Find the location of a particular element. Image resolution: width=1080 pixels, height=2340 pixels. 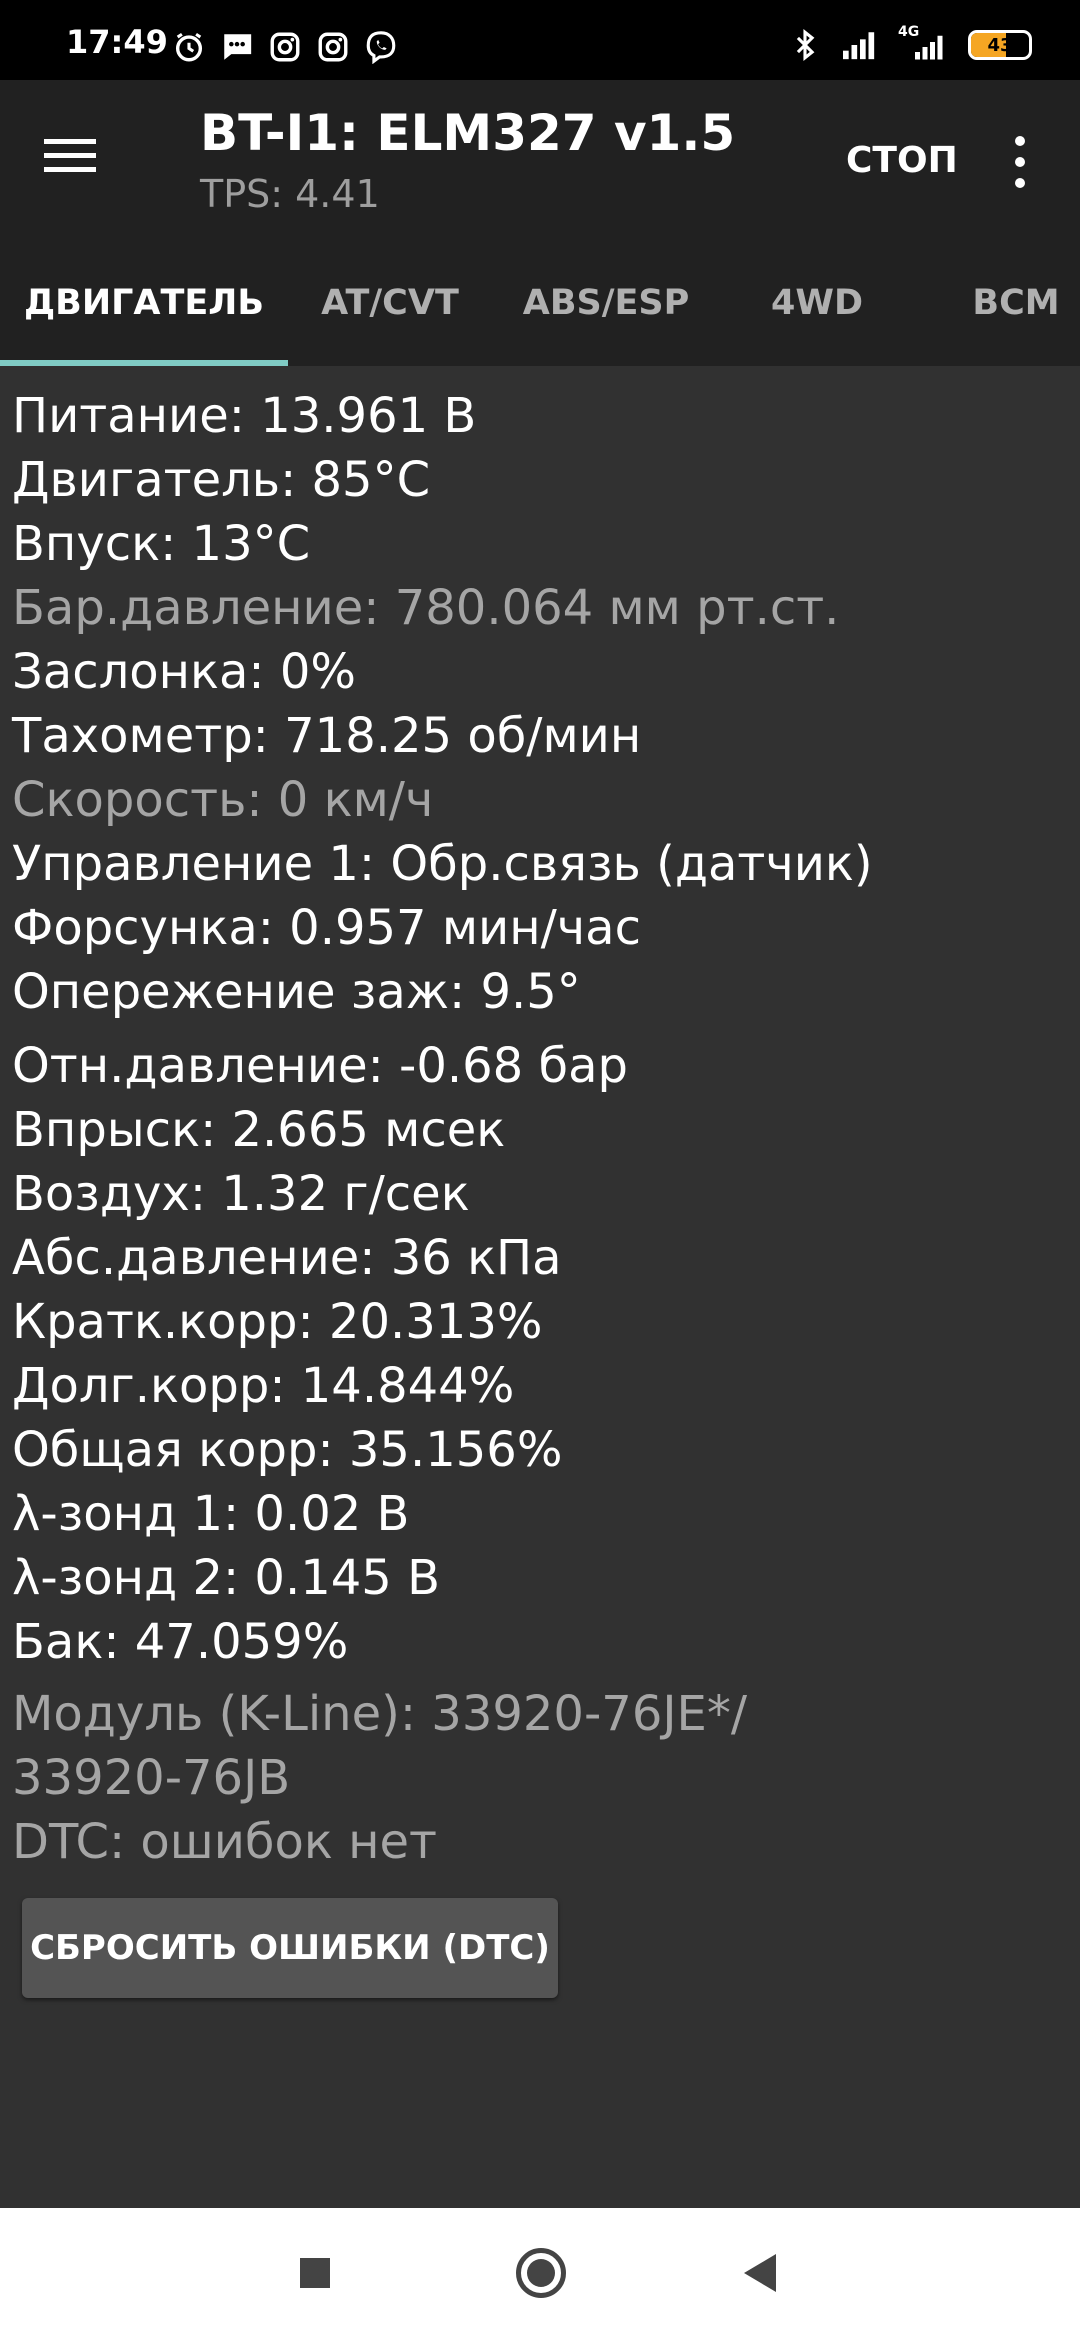

reading-lambda-1: λ-зонд 1: 0.02 В is located at coordinates (211, 1514).